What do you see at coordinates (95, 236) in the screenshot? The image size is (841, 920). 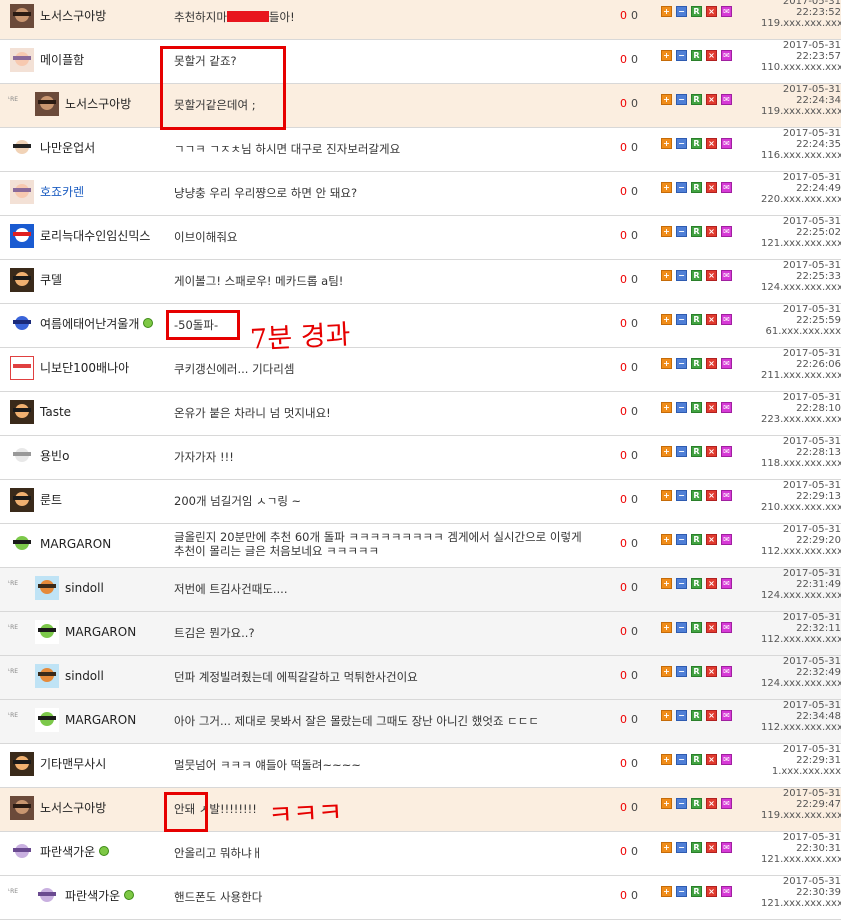 I see `user-nickname: 로리늑대수인임신믹스` at bounding box center [95, 236].